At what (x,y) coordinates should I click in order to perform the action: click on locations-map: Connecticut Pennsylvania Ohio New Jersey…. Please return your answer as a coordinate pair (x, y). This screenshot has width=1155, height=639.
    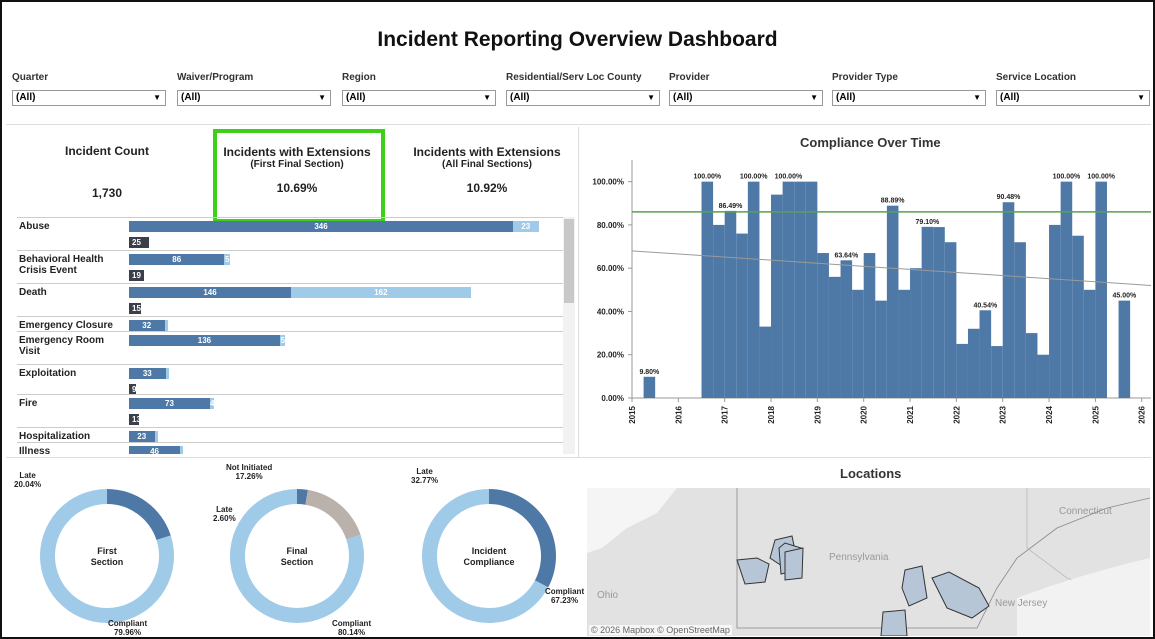
    Looking at the image, I should click on (868, 562).